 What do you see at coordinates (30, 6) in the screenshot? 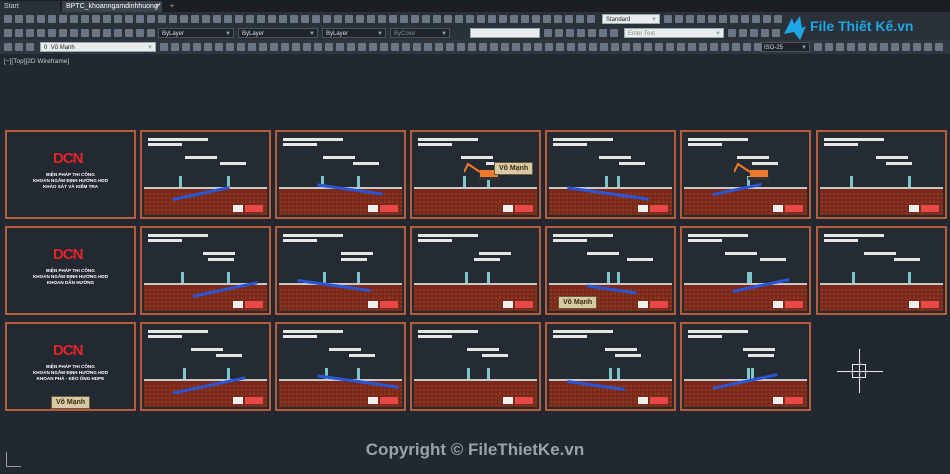
I see `tab-start: Start` at bounding box center [30, 6].